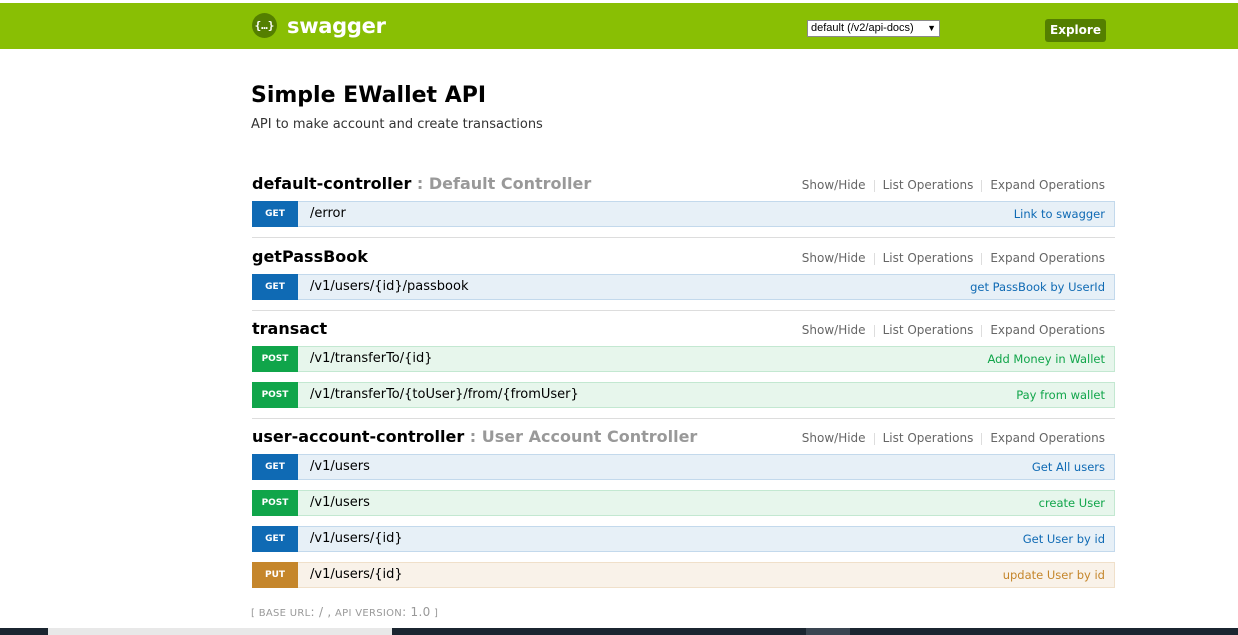 This screenshot has height=635, width=1238. I want to click on spec-select: default (/v2/api-docs) ▼, so click(873, 28).